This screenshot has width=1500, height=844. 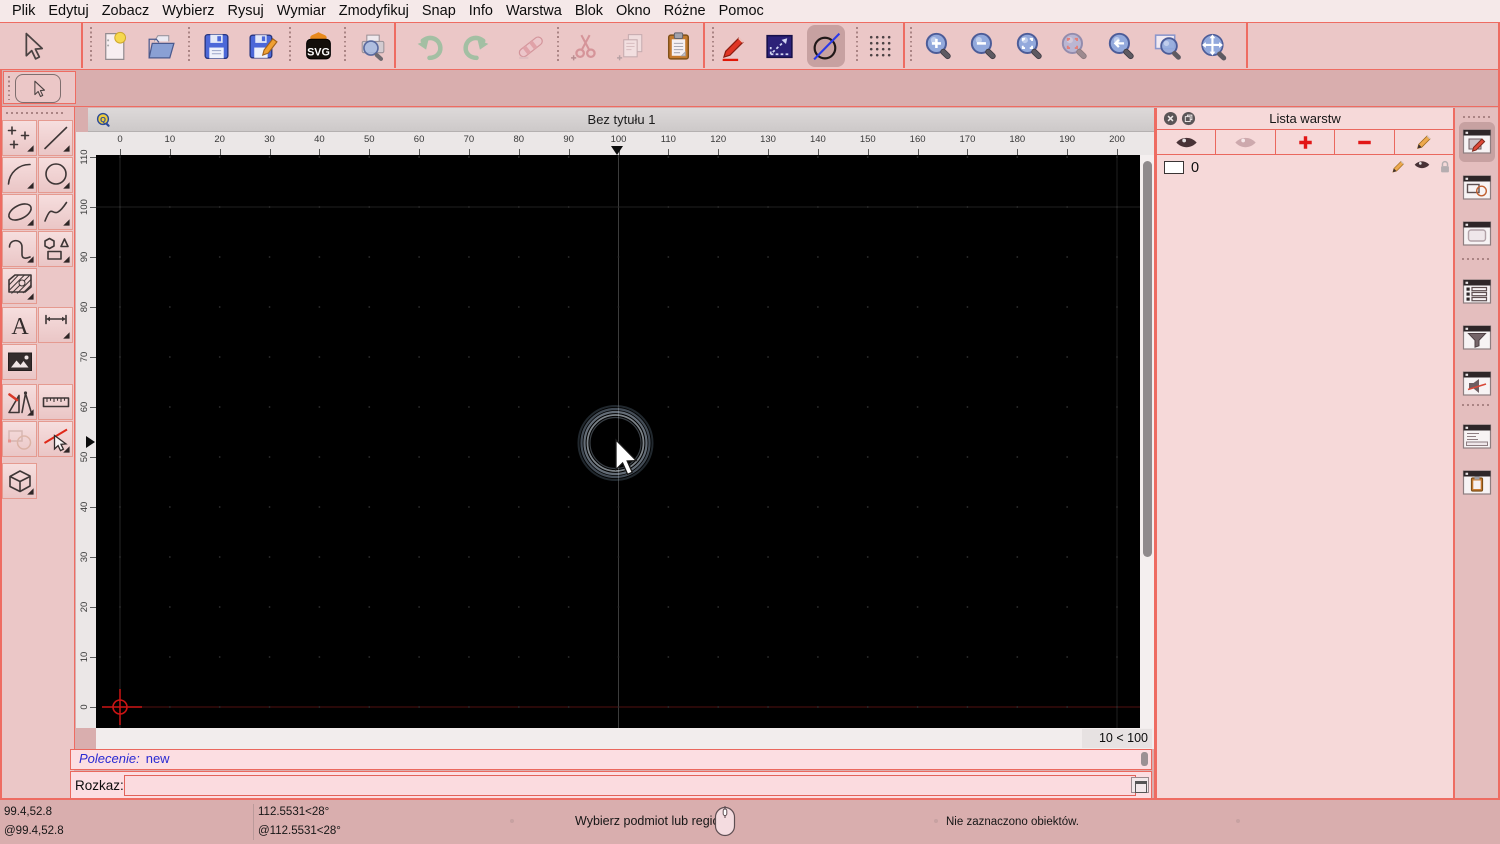 What do you see at coordinates (126, 11) in the screenshot?
I see `menu-item-2: Zobacz` at bounding box center [126, 11].